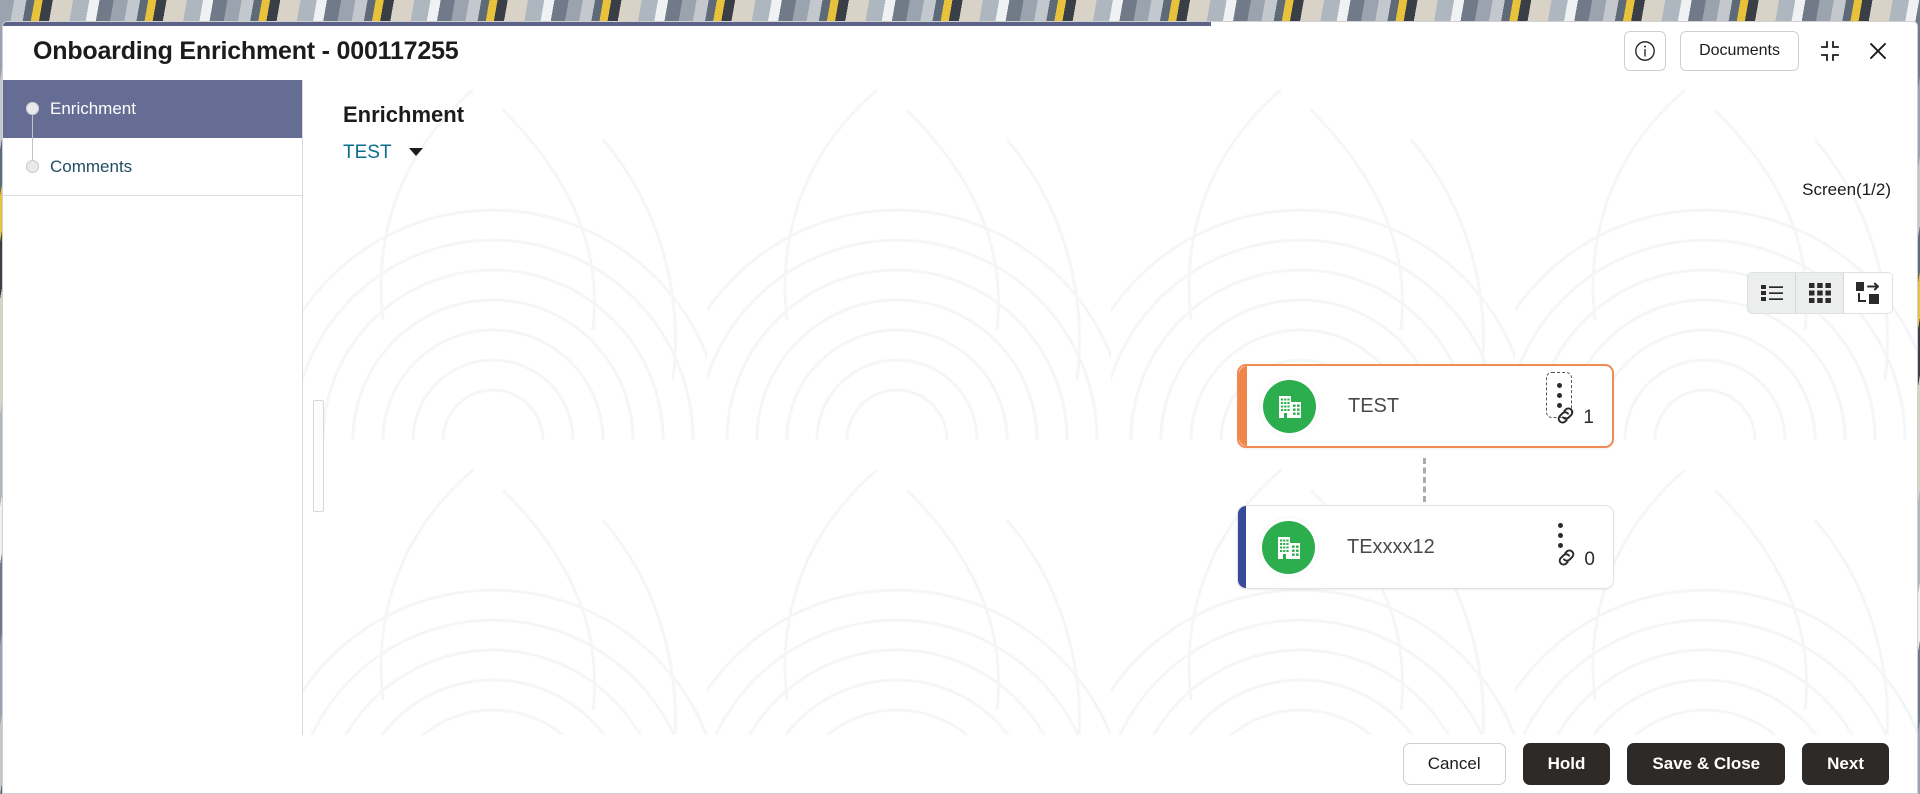 This screenshot has width=1920, height=794. What do you see at coordinates (1706, 764) in the screenshot?
I see `save-and-close-button: Save & Close` at bounding box center [1706, 764].